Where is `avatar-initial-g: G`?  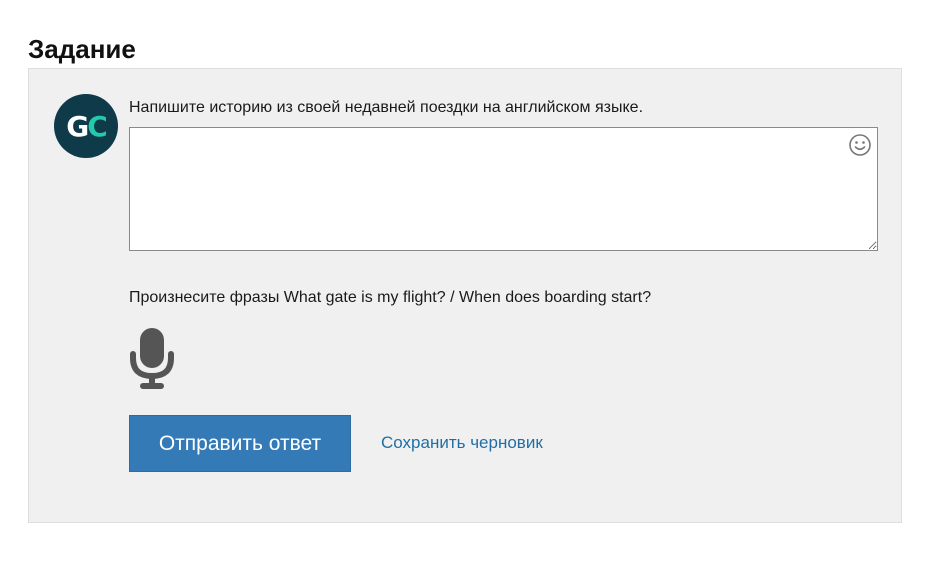
avatar-initial-g: G is located at coordinates (77, 126).